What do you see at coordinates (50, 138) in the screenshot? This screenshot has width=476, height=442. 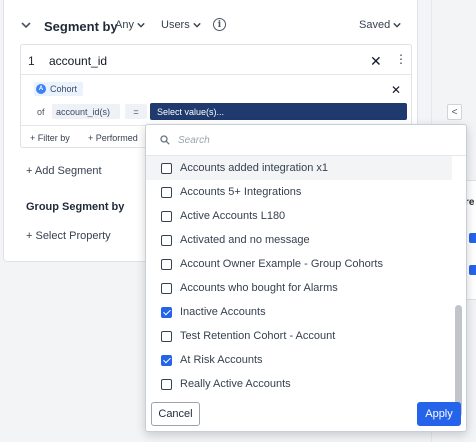 I see `filter-by-link: + Filter by` at bounding box center [50, 138].